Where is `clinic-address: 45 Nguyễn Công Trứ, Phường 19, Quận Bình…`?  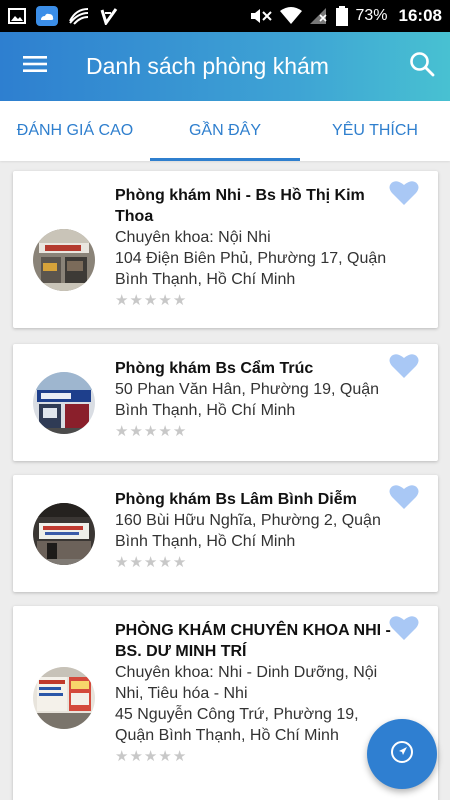 clinic-address: 45 Nguyễn Công Trứ, Phường 19, Quận Bình… is located at coordinates (237, 725).